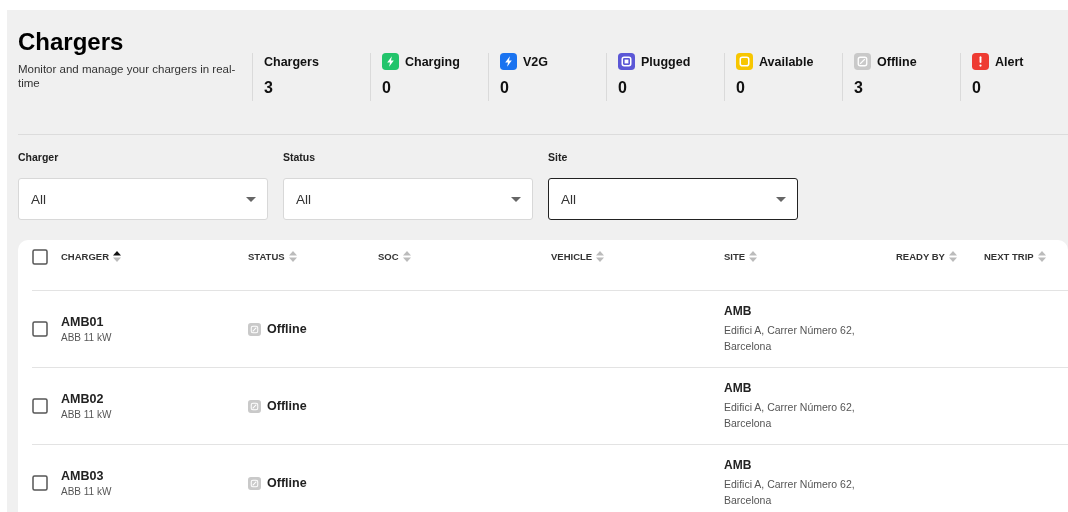  Describe the element at coordinates (388, 256) in the screenshot. I see `column-header: SOC` at that location.